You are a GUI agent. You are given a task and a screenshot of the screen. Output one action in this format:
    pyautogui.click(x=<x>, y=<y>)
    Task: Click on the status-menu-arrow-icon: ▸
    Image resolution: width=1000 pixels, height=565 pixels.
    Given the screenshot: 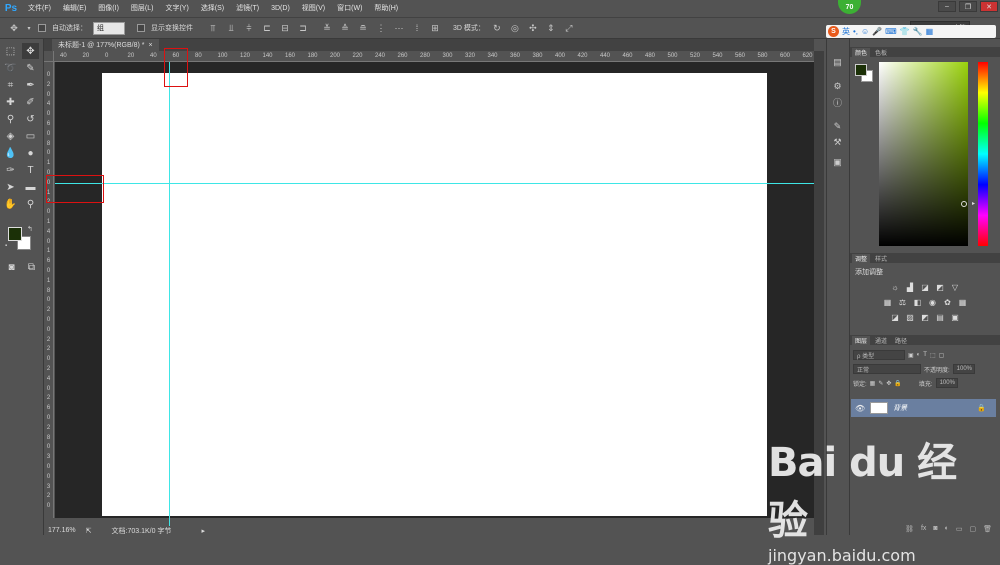 What is the action you would take?
    pyautogui.click(x=203, y=531)
    